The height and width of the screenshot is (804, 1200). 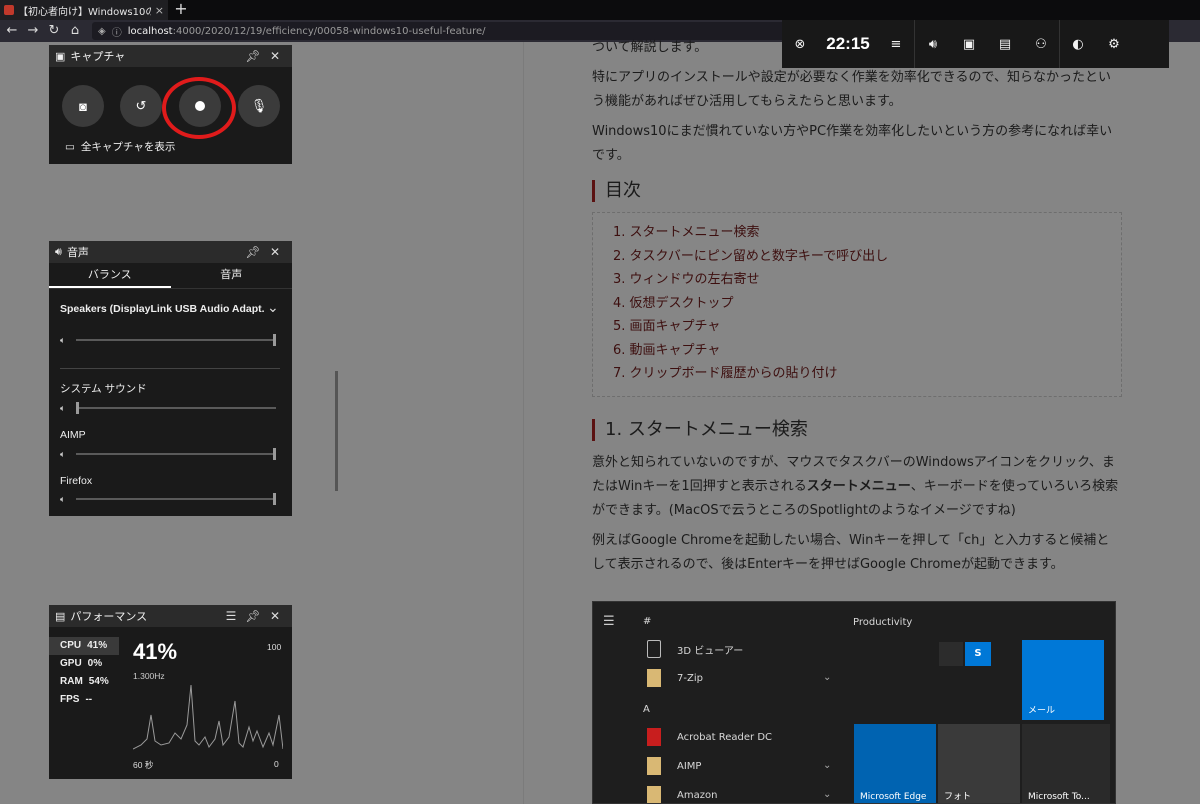 I want to click on mouse-icon: ◐, so click(x=1078, y=44).